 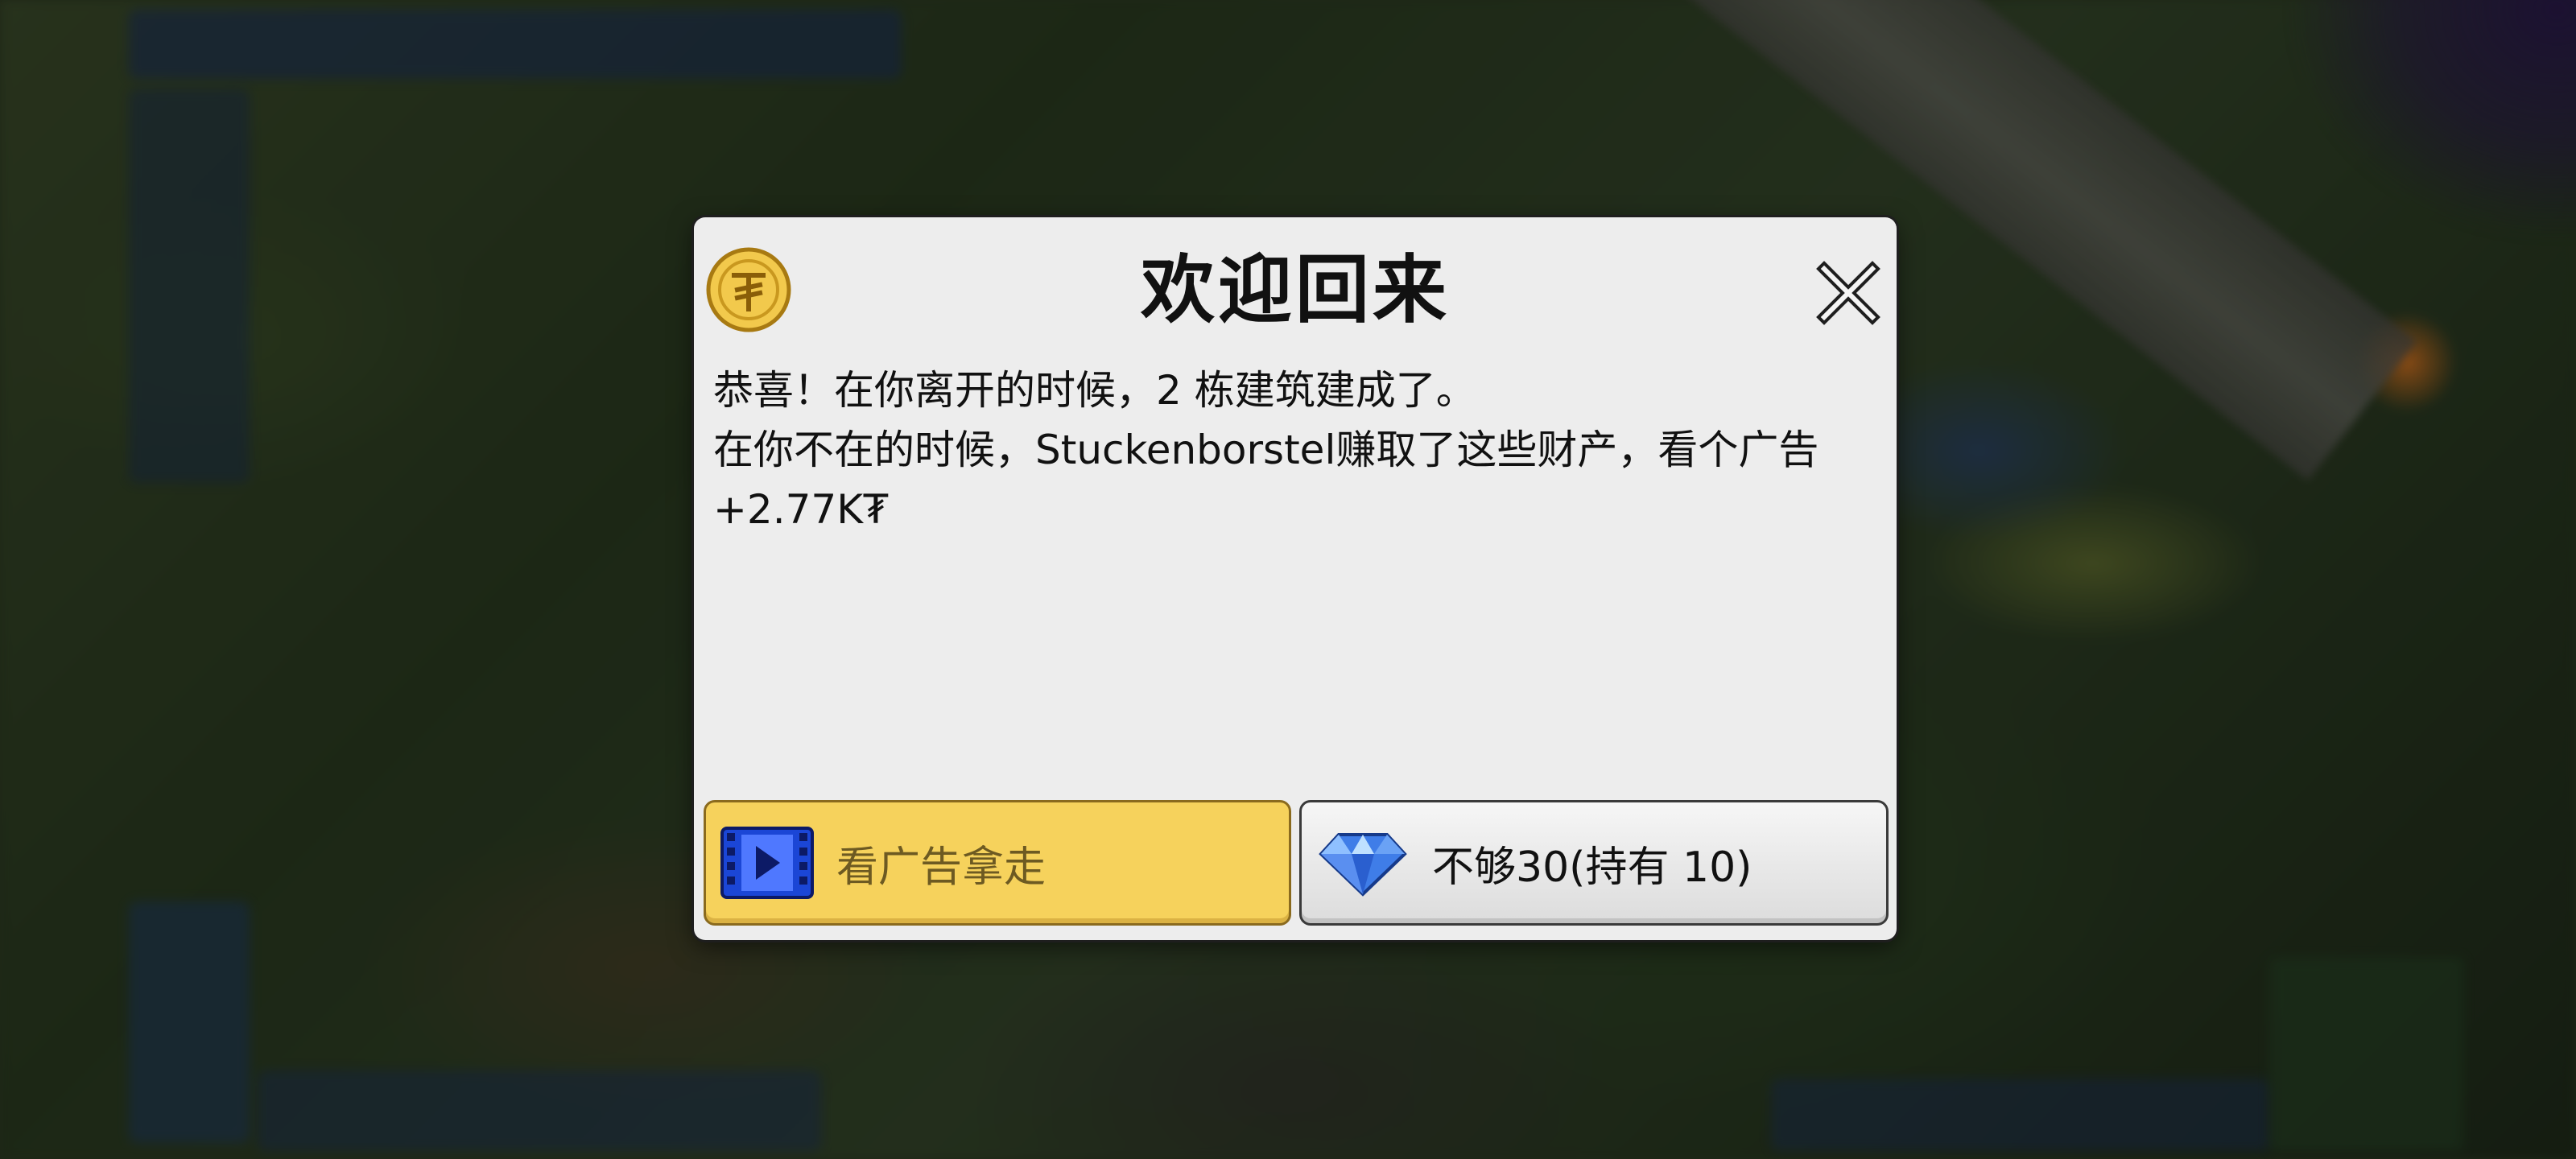 I want to click on watch-ad-label: 看广告拿走, so click(x=941, y=867).